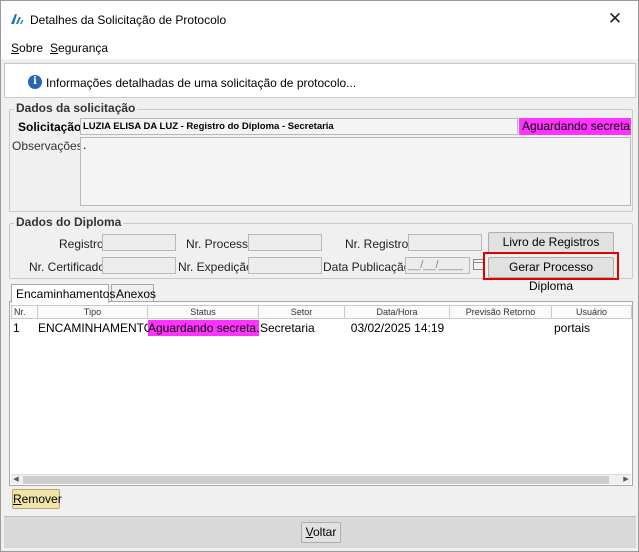 Image resolution: width=639 pixels, height=552 pixels. Describe the element at coordinates (41, 499) in the screenshot. I see `remover-label: emover` at that location.